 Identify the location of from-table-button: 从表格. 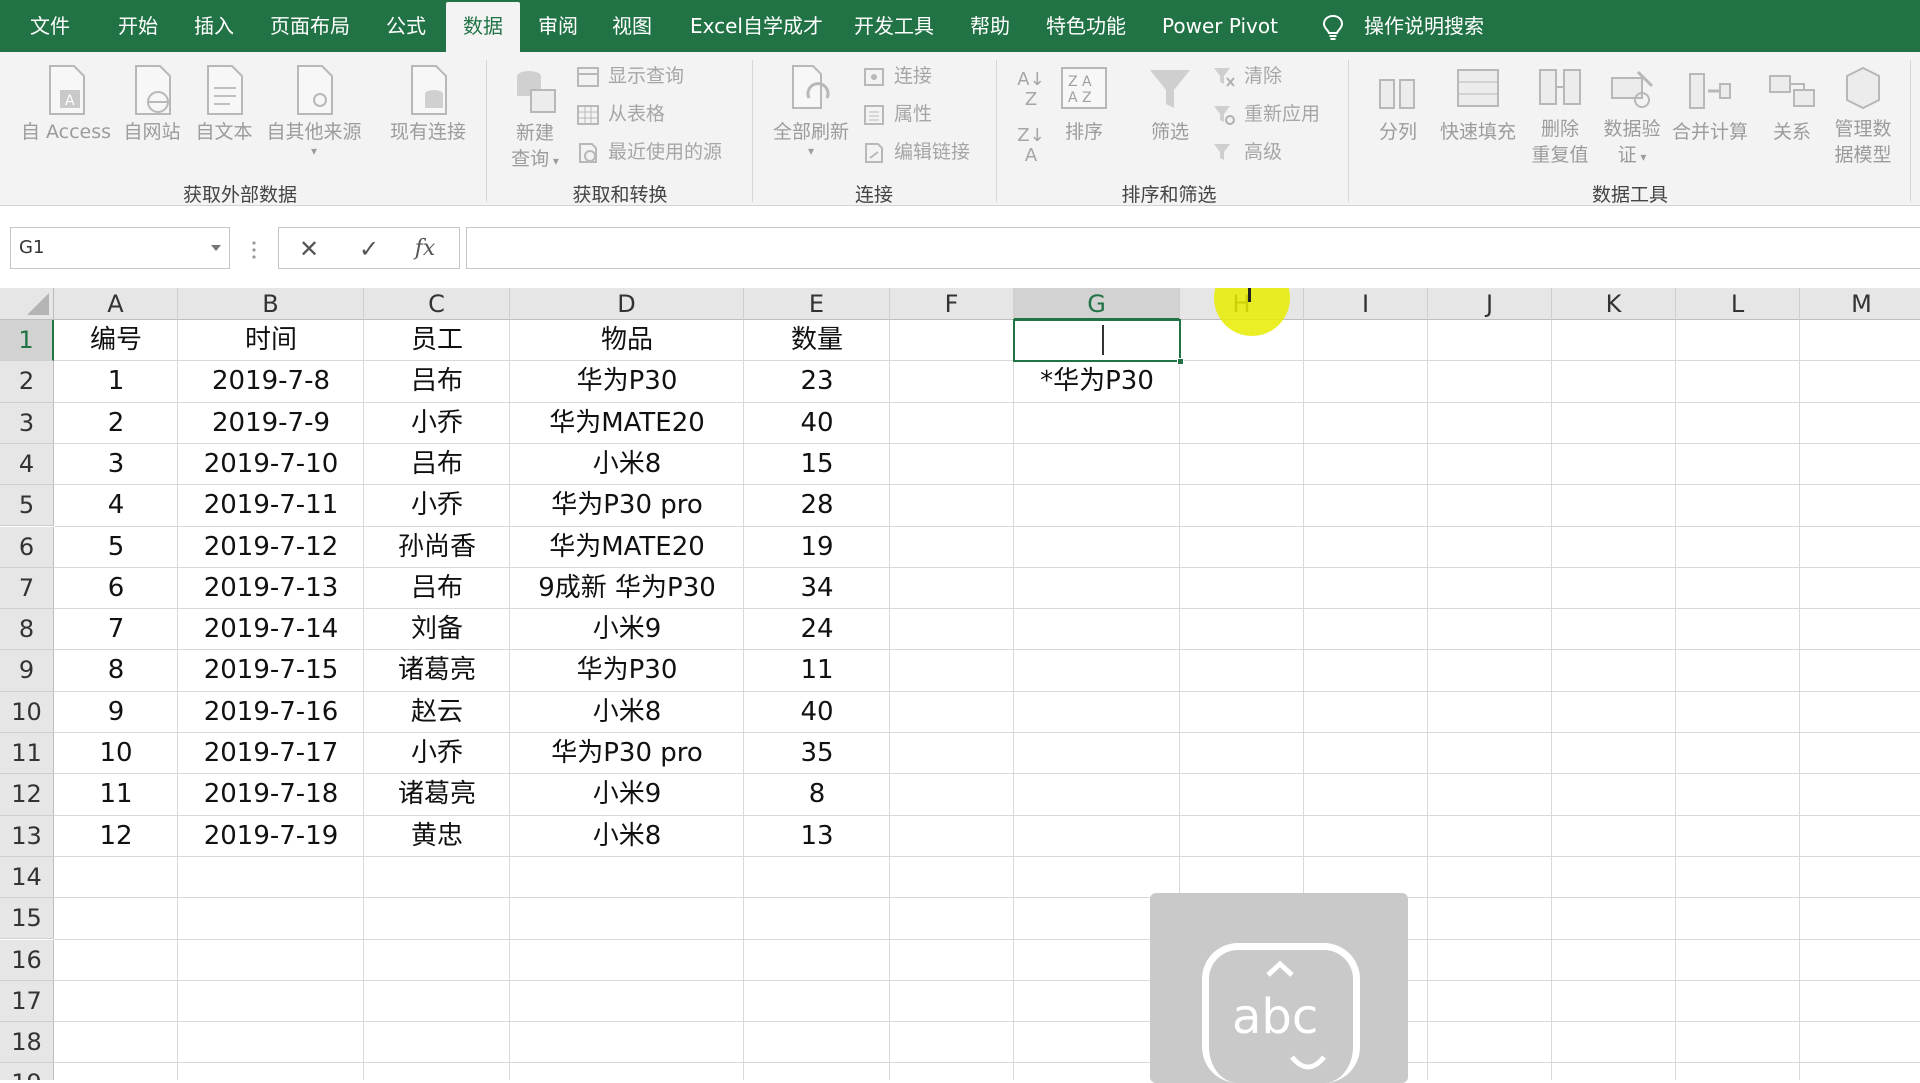
(620, 114).